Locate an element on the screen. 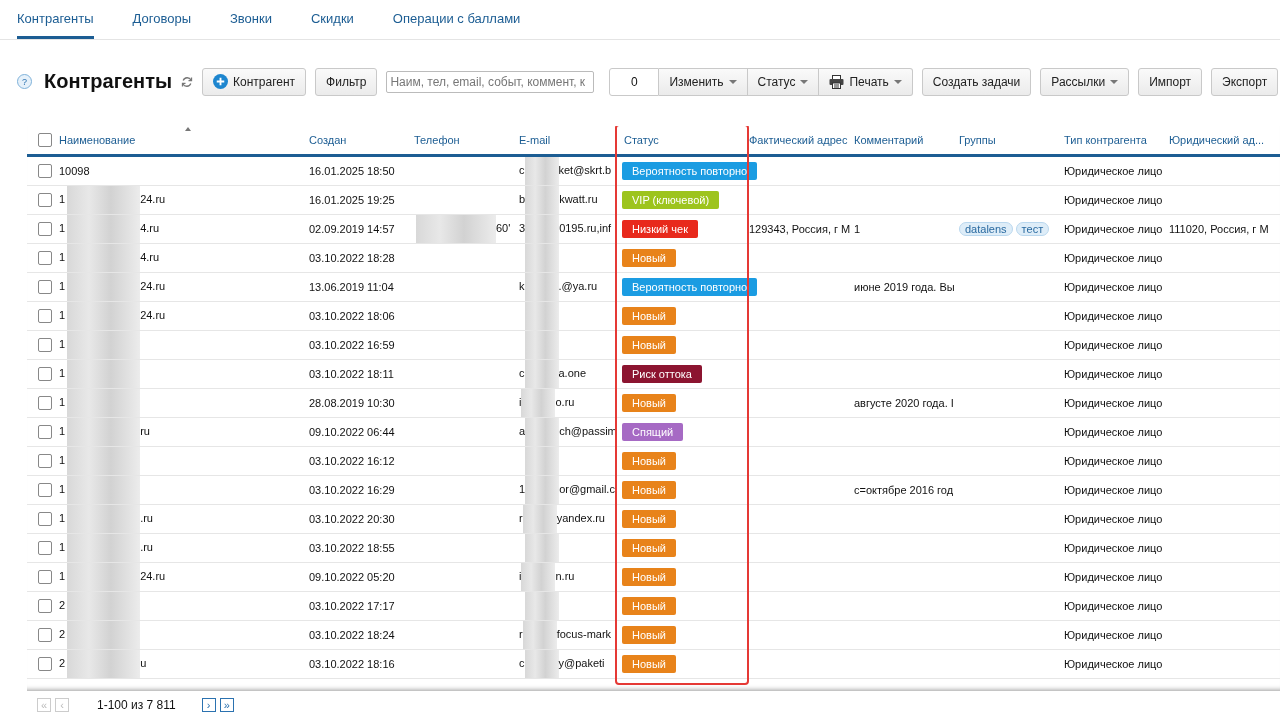 The width and height of the screenshot is (1280, 720). table-cell: focus-mark is located at coordinates (584, 633).